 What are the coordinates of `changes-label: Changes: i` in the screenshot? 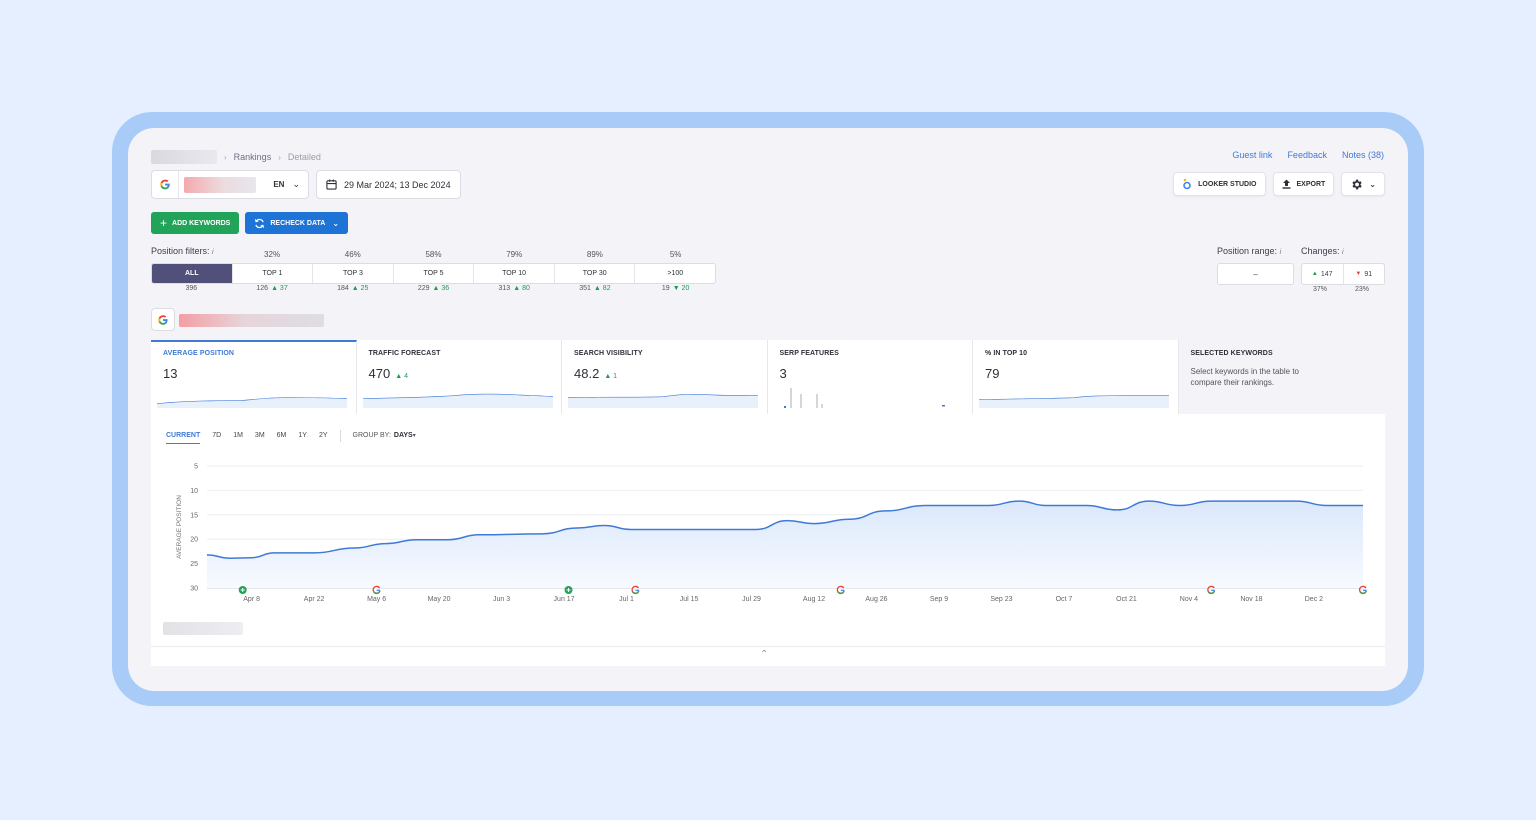 It's located at (1322, 251).